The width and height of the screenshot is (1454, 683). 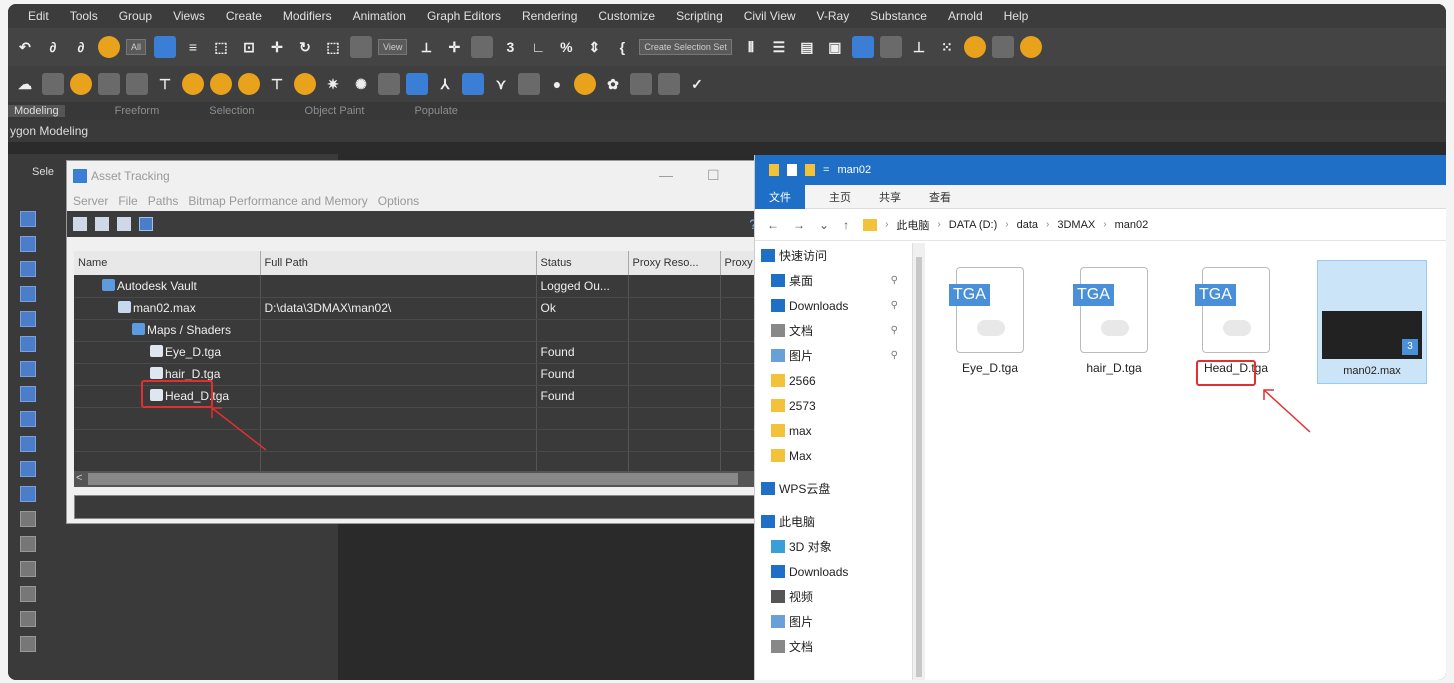 I want to click on node-icon: ⅄, so click(x=445, y=84).